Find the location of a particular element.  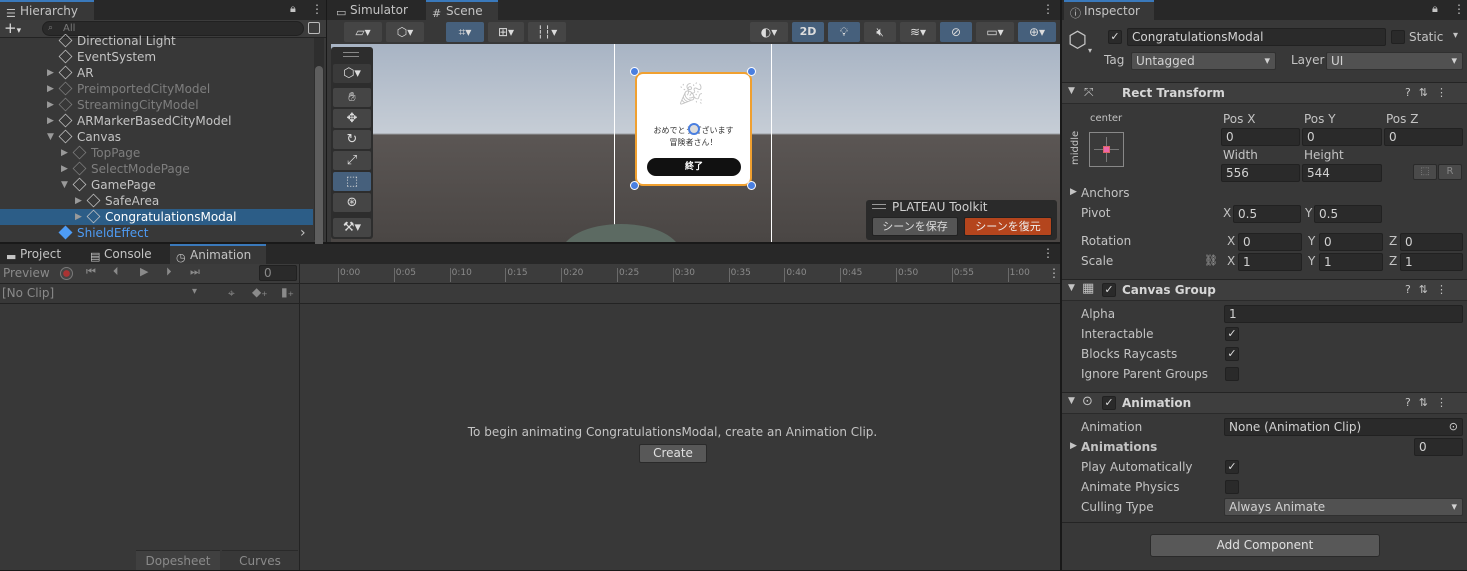

scale-tool: ⤢ is located at coordinates (352, 160).